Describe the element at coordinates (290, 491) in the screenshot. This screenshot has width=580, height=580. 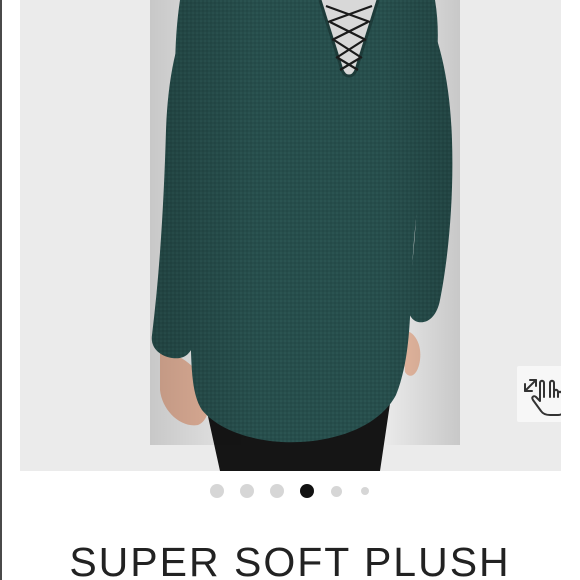
I see `image-carousel-indicators` at that location.